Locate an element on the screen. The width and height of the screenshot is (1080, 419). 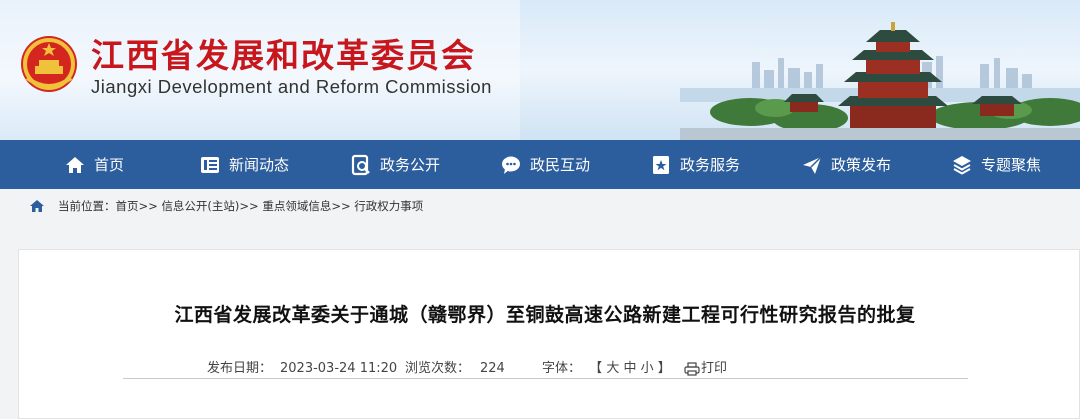
breadcrumb-text: 当前位置：首页>> 信息公开(主站)>> 重点领域信息>> 行政权力事项 is located at coordinates (240, 206).